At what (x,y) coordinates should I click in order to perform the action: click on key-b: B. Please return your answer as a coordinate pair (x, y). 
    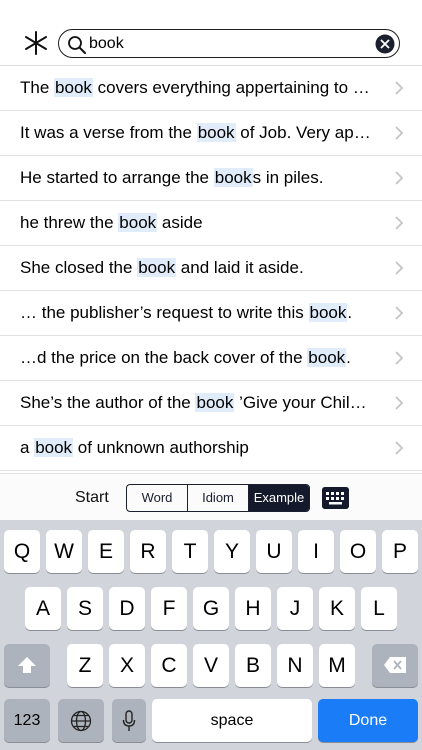
    Looking at the image, I should click on (253, 665).